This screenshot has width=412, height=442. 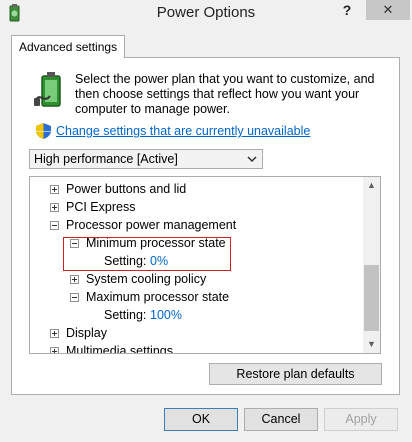 What do you see at coordinates (43, 131) in the screenshot?
I see `uac-shield-icon` at bounding box center [43, 131].